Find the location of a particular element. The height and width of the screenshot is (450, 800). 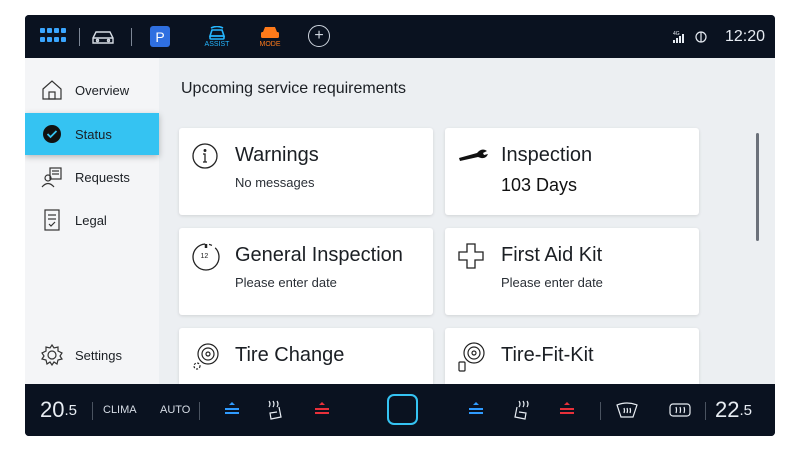

assist-label: ASSIST is located at coordinates (217, 44).